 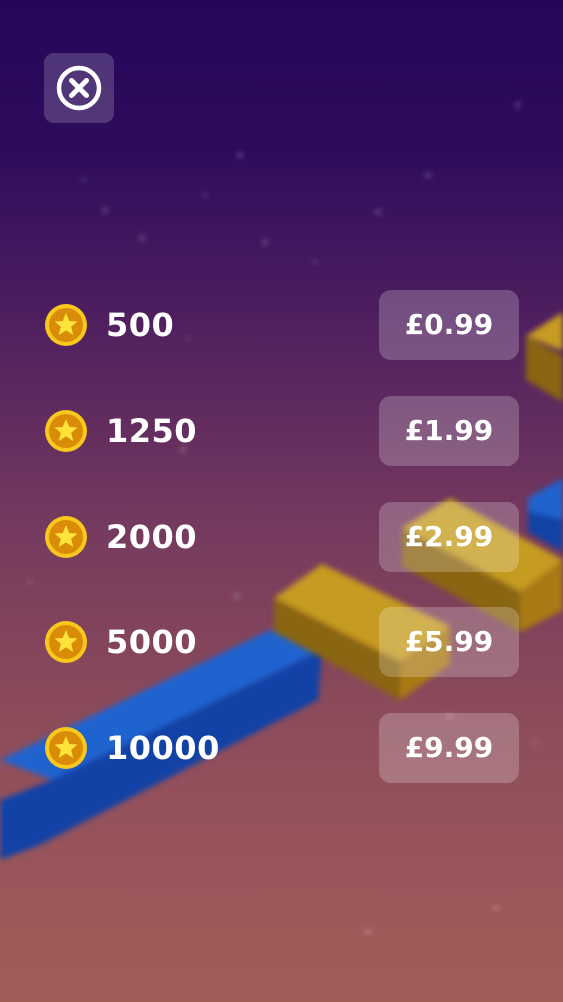 What do you see at coordinates (449, 748) in the screenshot?
I see `buy-button-4: £9.99` at bounding box center [449, 748].